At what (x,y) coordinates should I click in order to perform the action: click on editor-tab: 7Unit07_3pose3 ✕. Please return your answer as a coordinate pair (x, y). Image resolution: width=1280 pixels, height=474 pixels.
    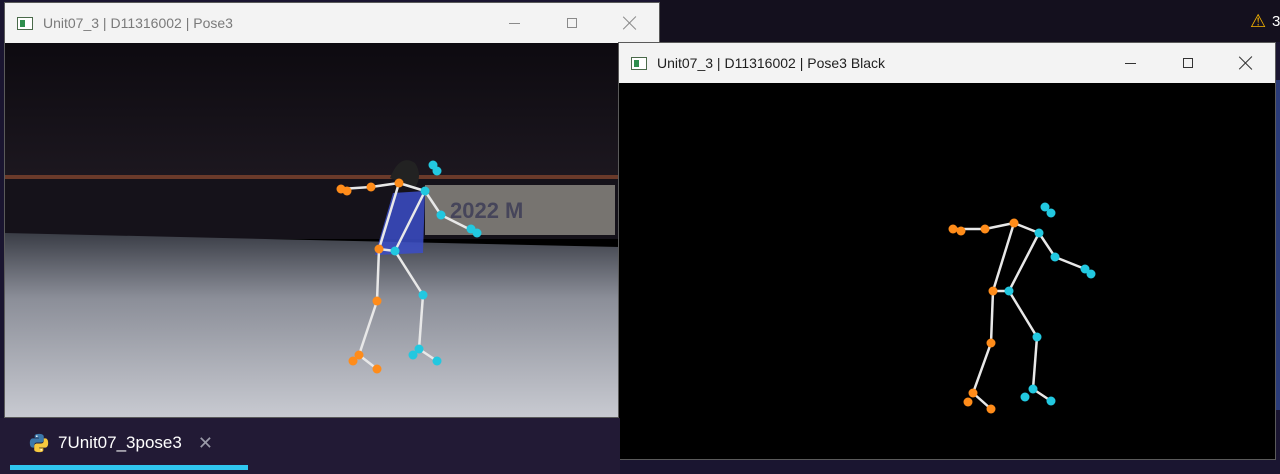
    Looking at the image, I should click on (120, 443).